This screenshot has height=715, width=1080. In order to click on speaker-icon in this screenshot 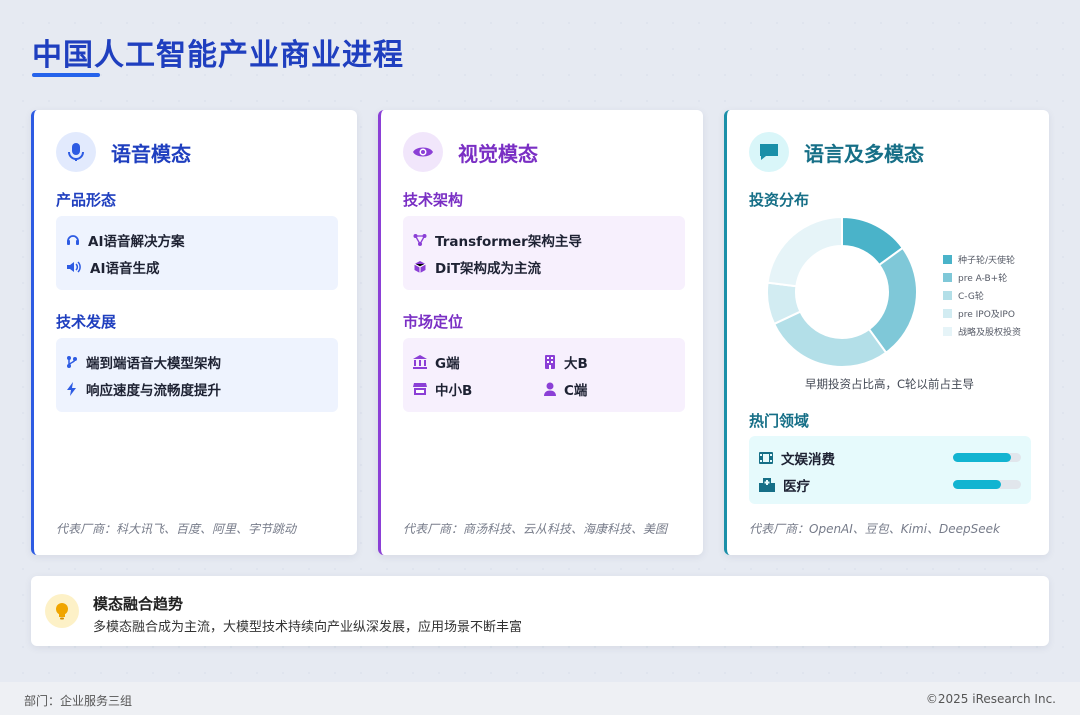, I will do `click(74, 266)`.